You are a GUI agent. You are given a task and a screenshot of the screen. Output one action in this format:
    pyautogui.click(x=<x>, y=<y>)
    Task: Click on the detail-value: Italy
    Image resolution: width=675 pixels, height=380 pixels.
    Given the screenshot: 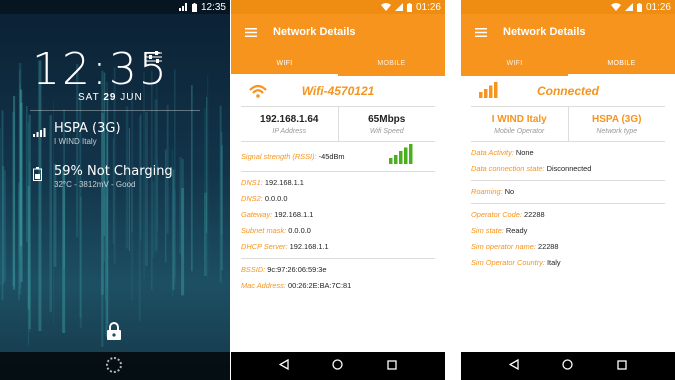 What is the action you would take?
    pyautogui.click(x=554, y=262)
    